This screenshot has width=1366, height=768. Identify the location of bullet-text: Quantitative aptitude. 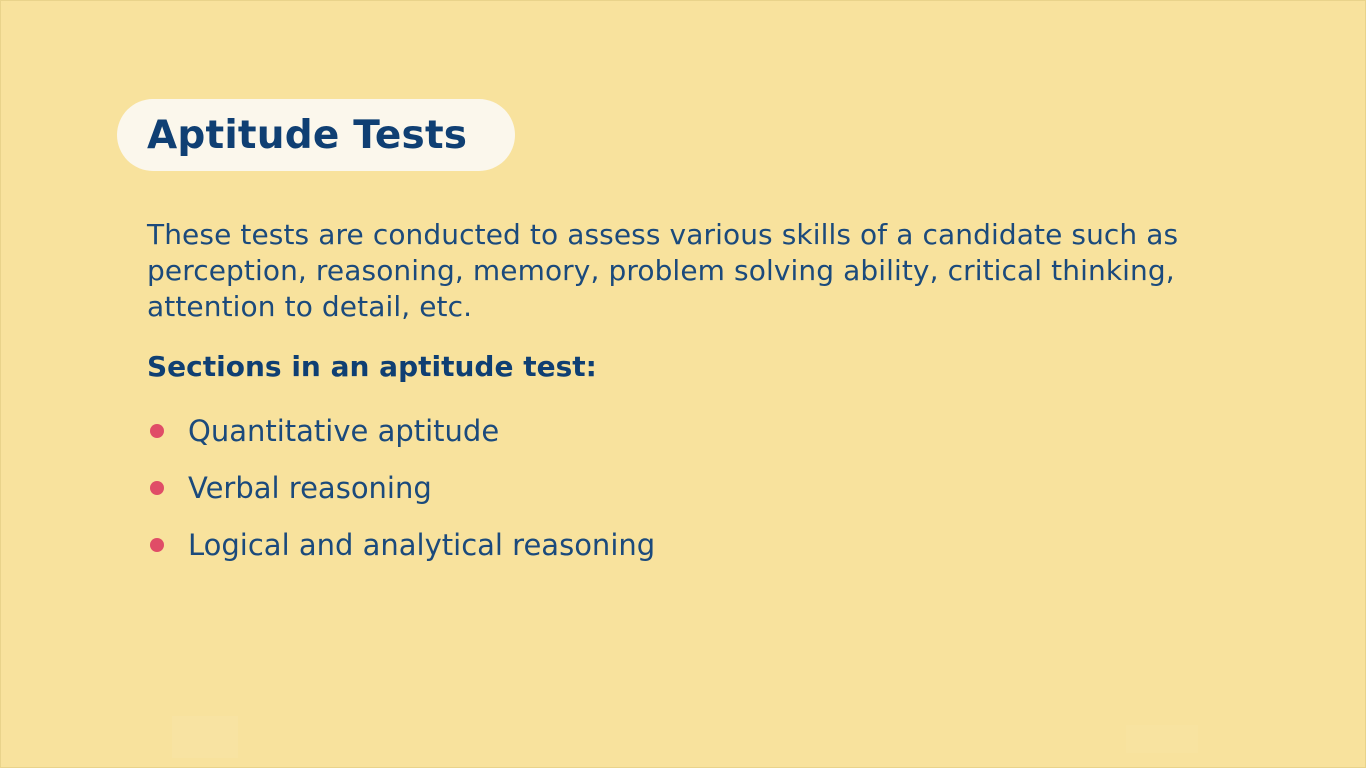
(344, 430).